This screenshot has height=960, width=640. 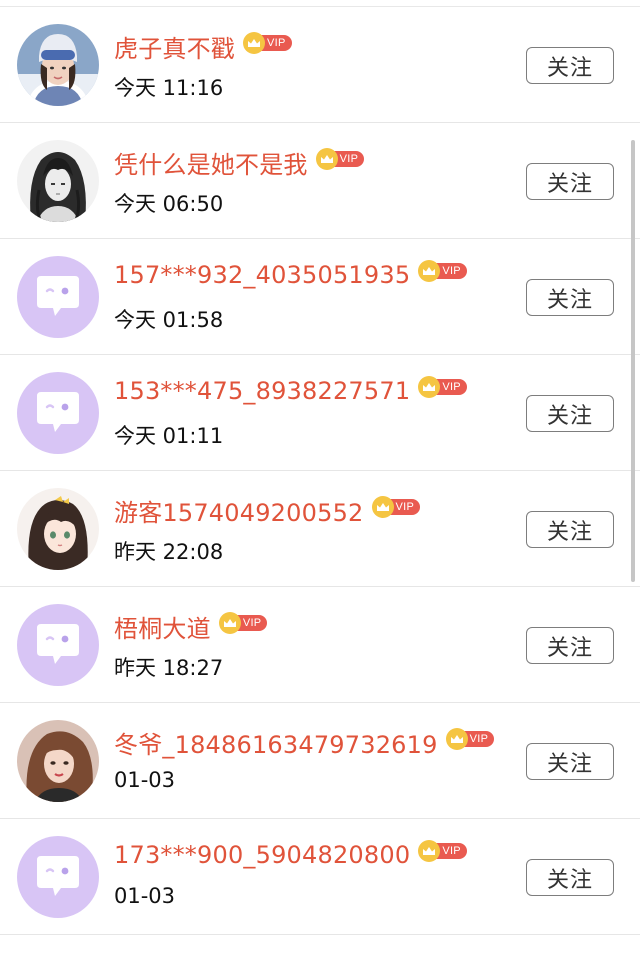 I want to click on name-line: 冬爷_18486163479732619 VIP, so click(x=304, y=742).